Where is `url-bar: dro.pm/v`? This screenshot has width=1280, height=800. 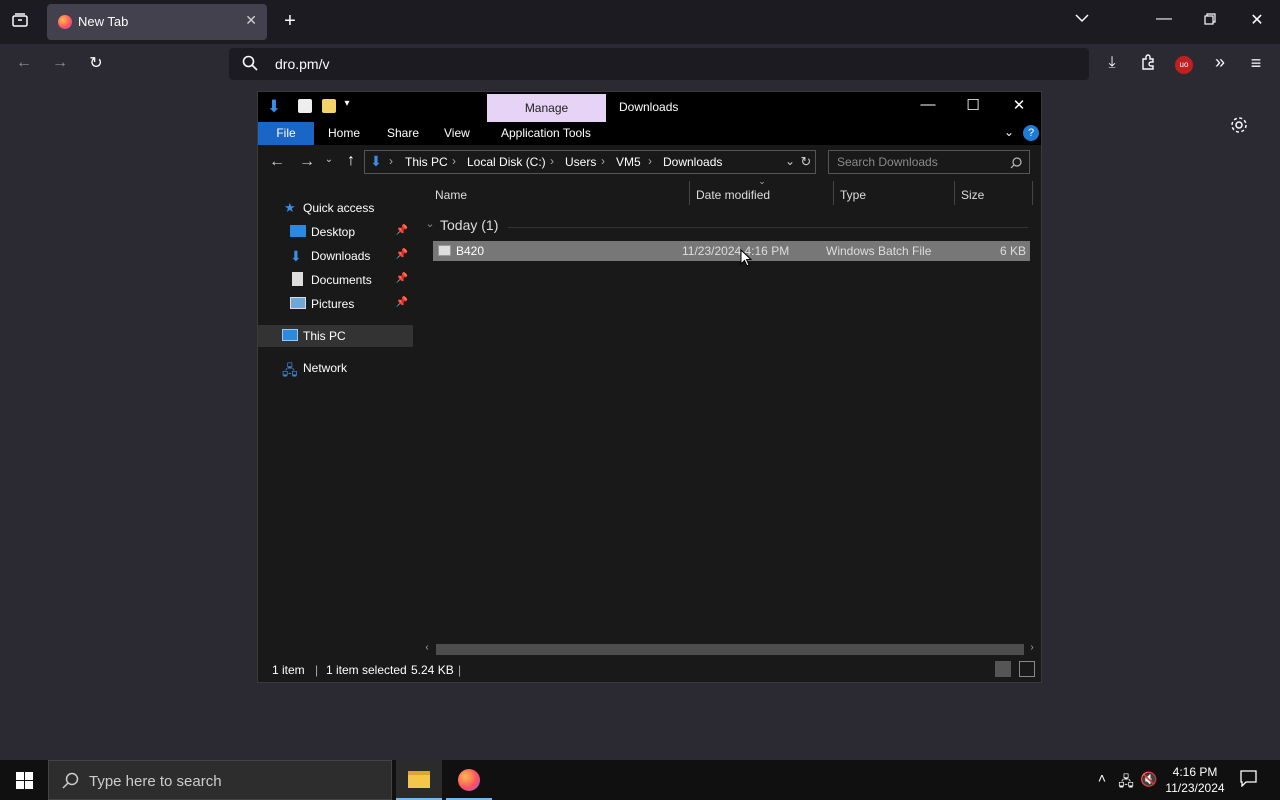 url-bar: dro.pm/v is located at coordinates (659, 64).